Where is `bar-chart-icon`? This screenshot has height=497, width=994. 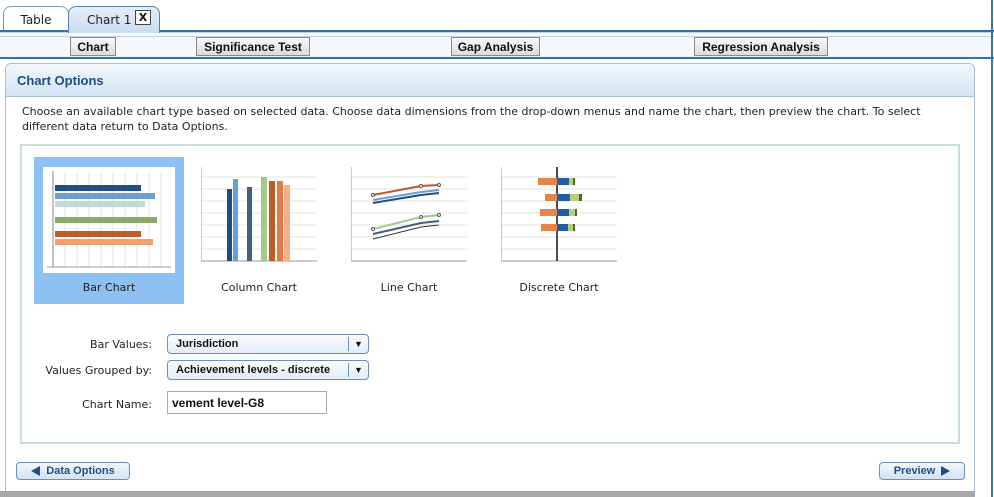
bar-chart-icon is located at coordinates (109, 220).